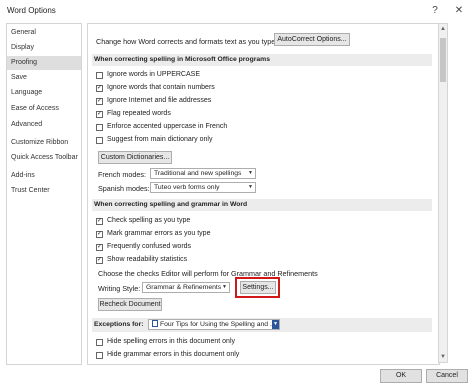  I want to click on check-spelling-checkbox: ✓, so click(99, 221).